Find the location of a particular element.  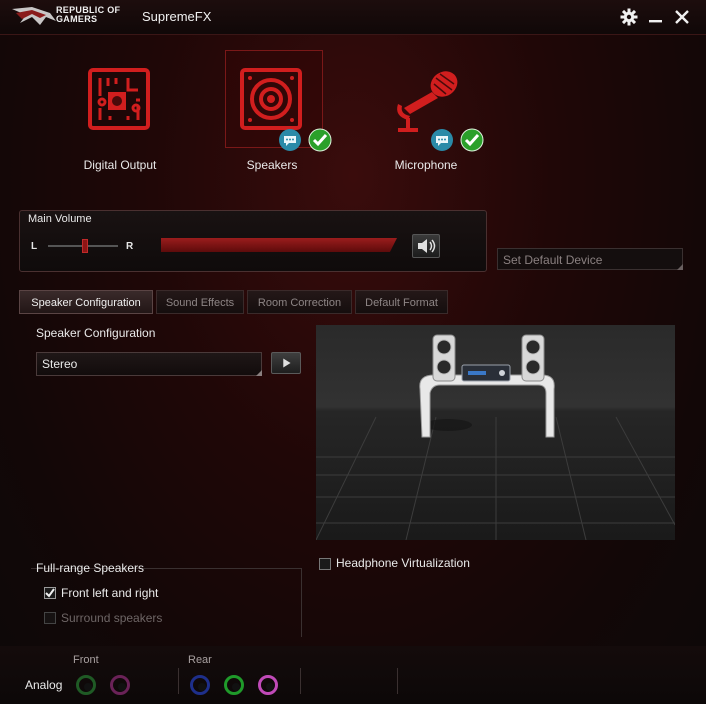

front-jack-green is located at coordinates (86, 685).